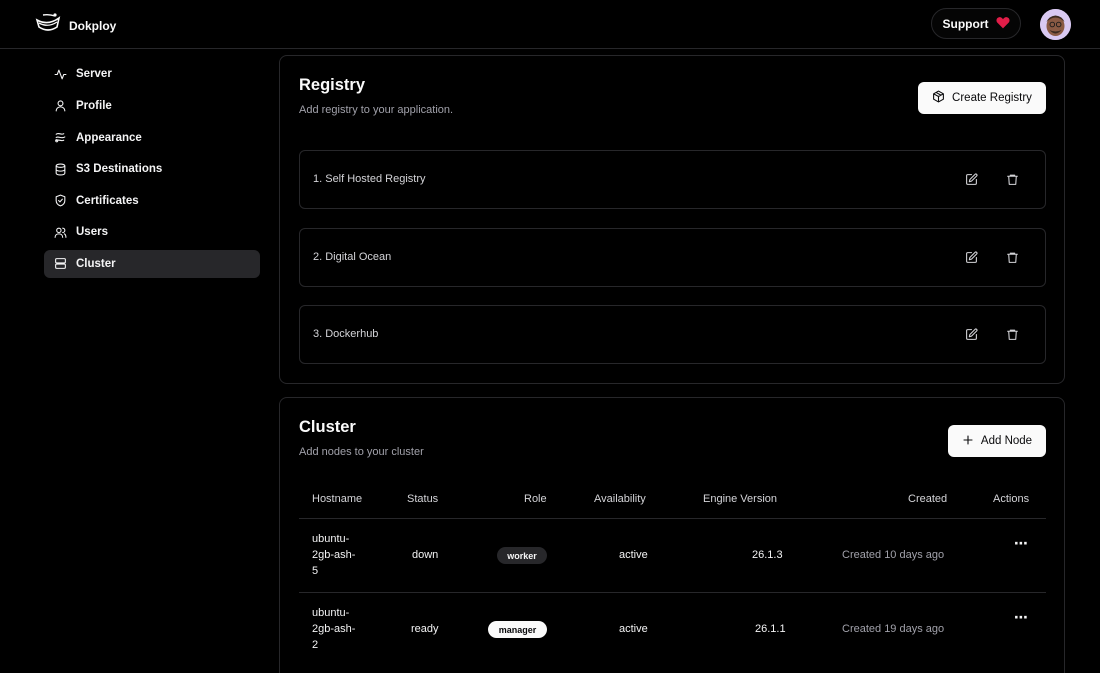 This screenshot has width=1100, height=673. I want to click on palette-icon, so click(60, 137).